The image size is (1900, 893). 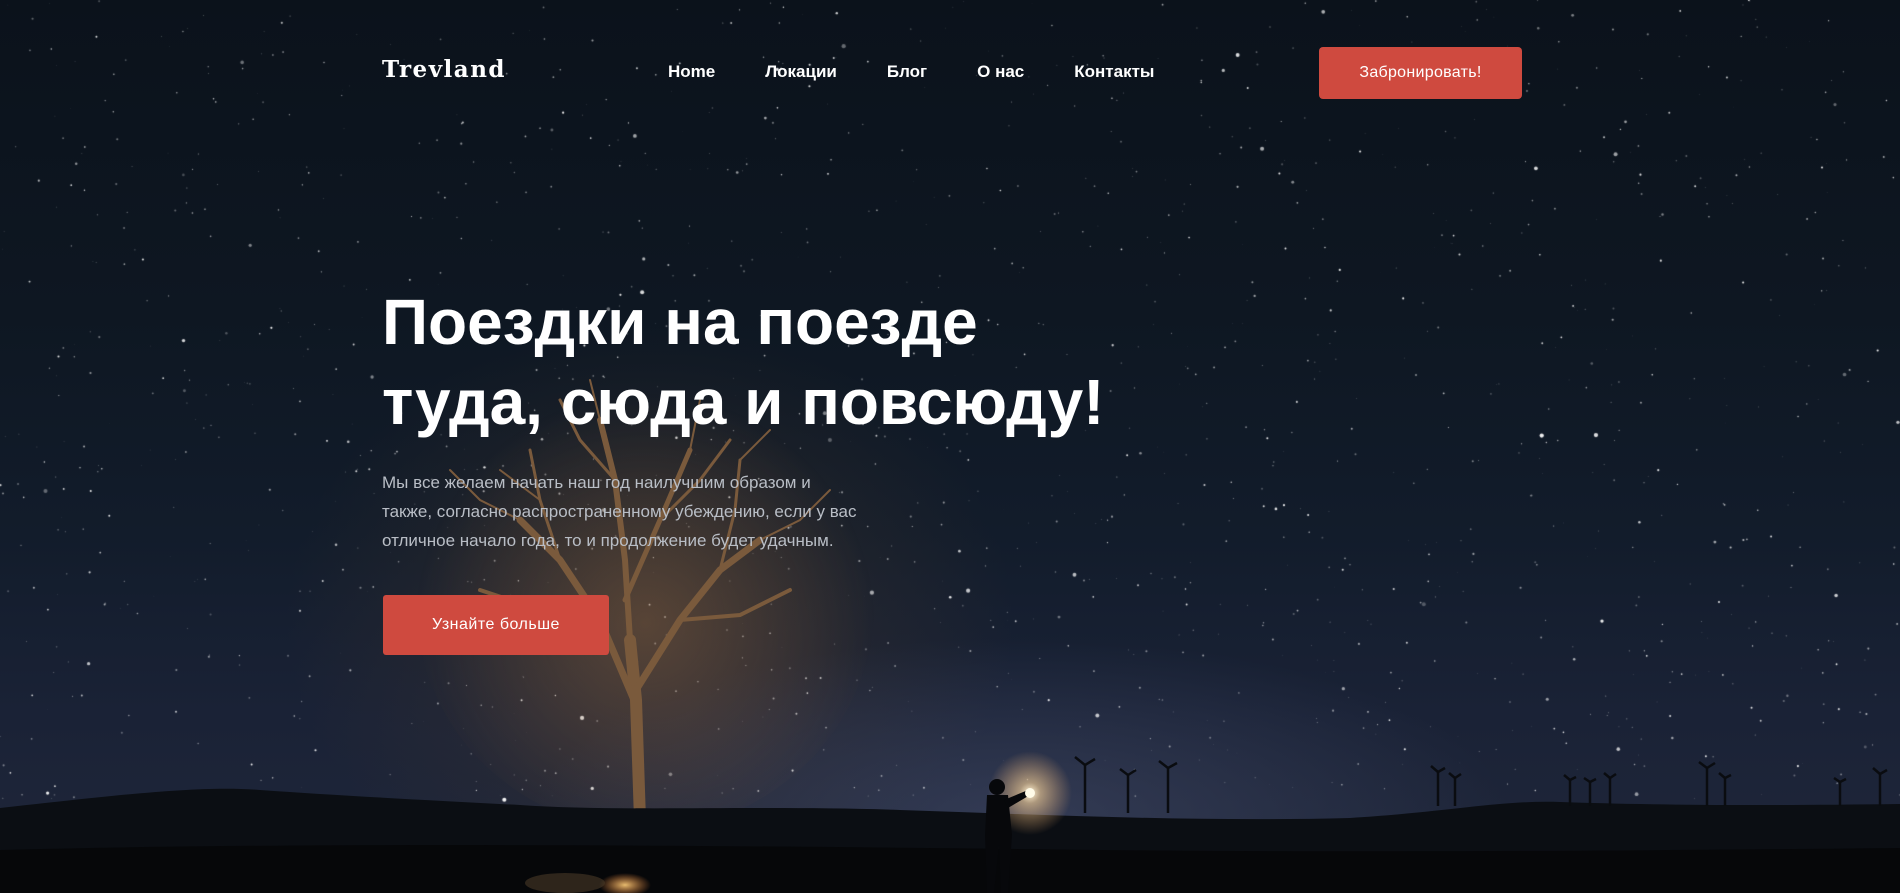 What do you see at coordinates (743, 402) in the screenshot?
I see `hero-title-line-2: туда, сюда и повсюду!` at bounding box center [743, 402].